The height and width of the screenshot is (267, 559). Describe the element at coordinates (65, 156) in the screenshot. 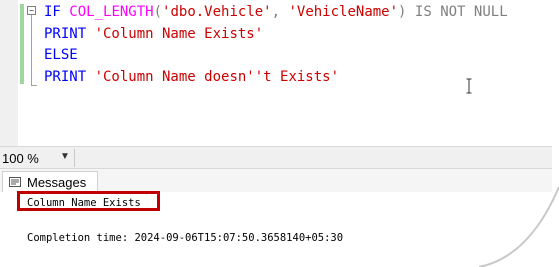

I see `chevron-down-icon: ▼` at that location.